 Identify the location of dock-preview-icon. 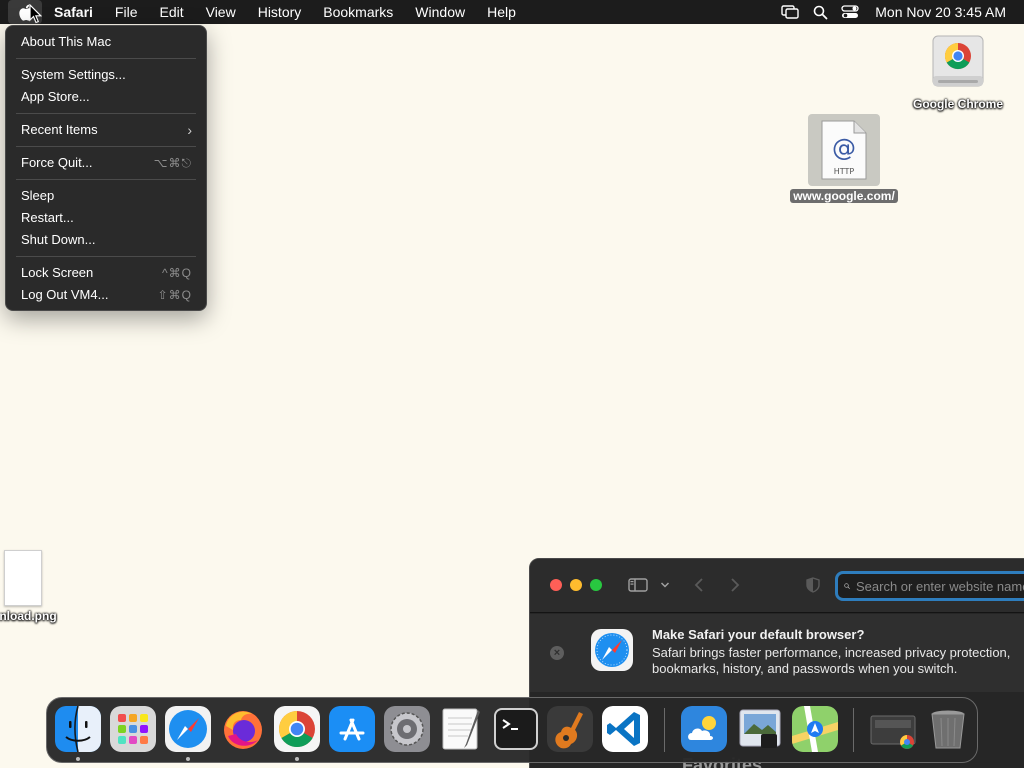
(760, 729).